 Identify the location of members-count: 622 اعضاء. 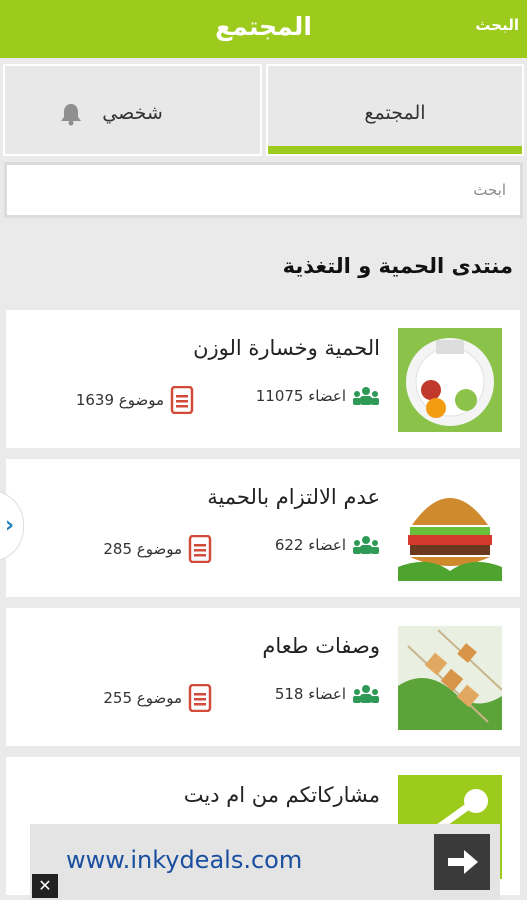
(327, 545).